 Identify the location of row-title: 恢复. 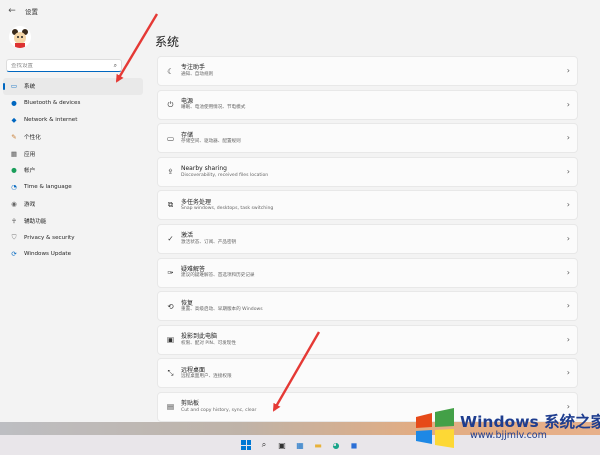
(187, 303).